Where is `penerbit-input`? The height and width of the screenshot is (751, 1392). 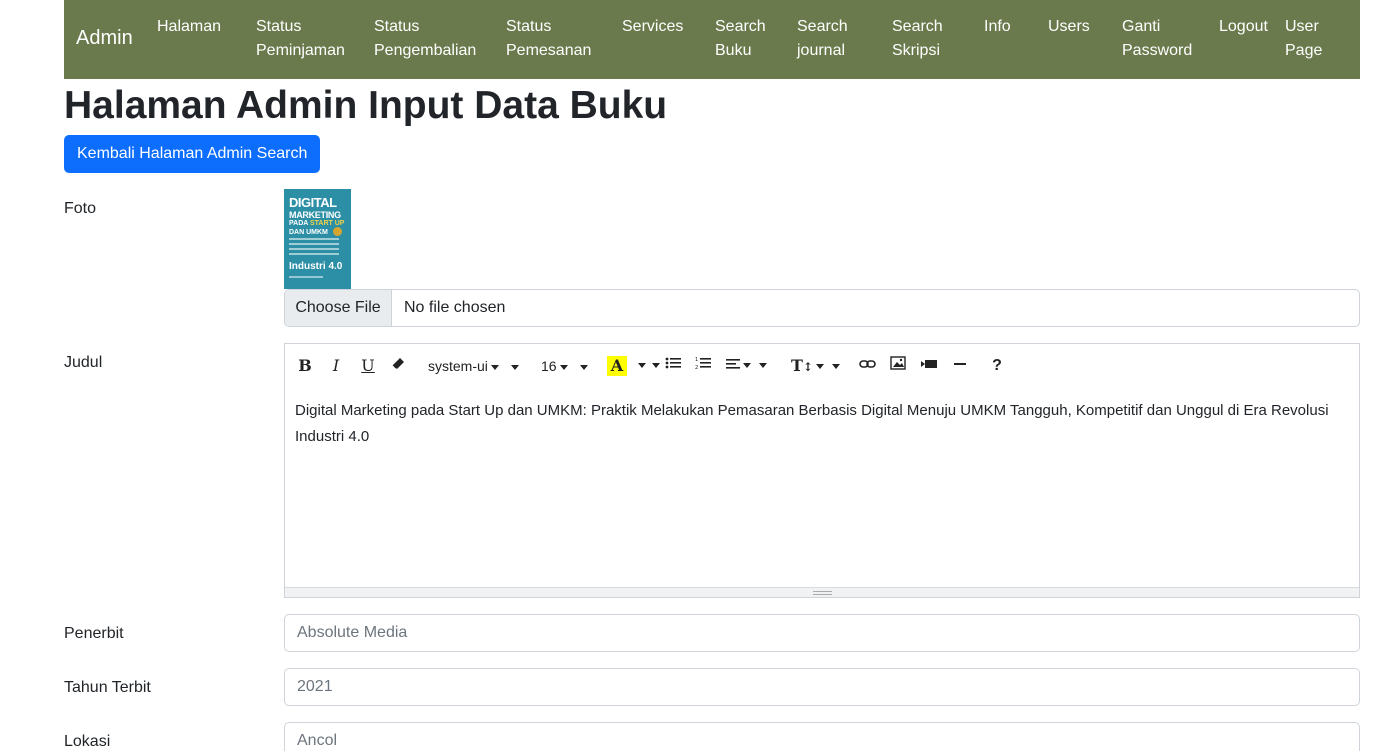
penerbit-input is located at coordinates (822, 633).